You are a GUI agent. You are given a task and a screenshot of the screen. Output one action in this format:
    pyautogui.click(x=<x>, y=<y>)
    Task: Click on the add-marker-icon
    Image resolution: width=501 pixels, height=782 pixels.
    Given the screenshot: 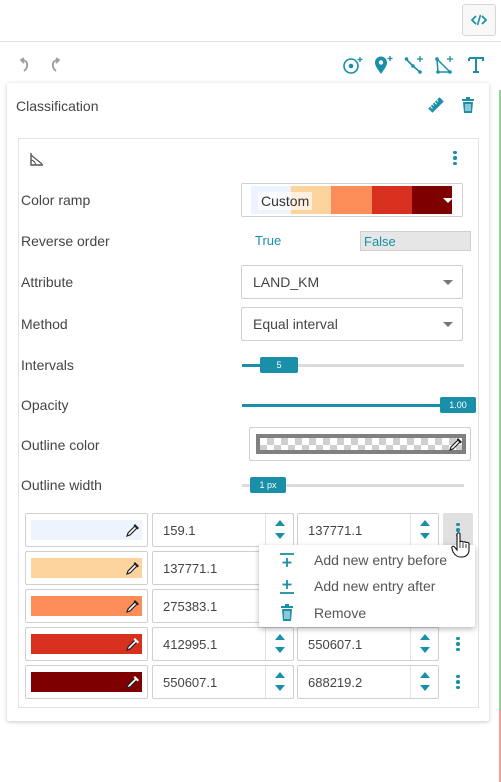 What is the action you would take?
    pyautogui.click(x=384, y=65)
    